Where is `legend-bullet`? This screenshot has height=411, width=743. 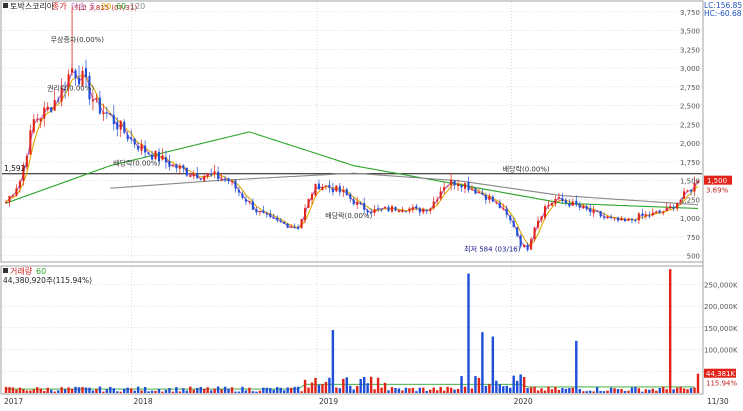
legend-bullet is located at coordinates (5, 270).